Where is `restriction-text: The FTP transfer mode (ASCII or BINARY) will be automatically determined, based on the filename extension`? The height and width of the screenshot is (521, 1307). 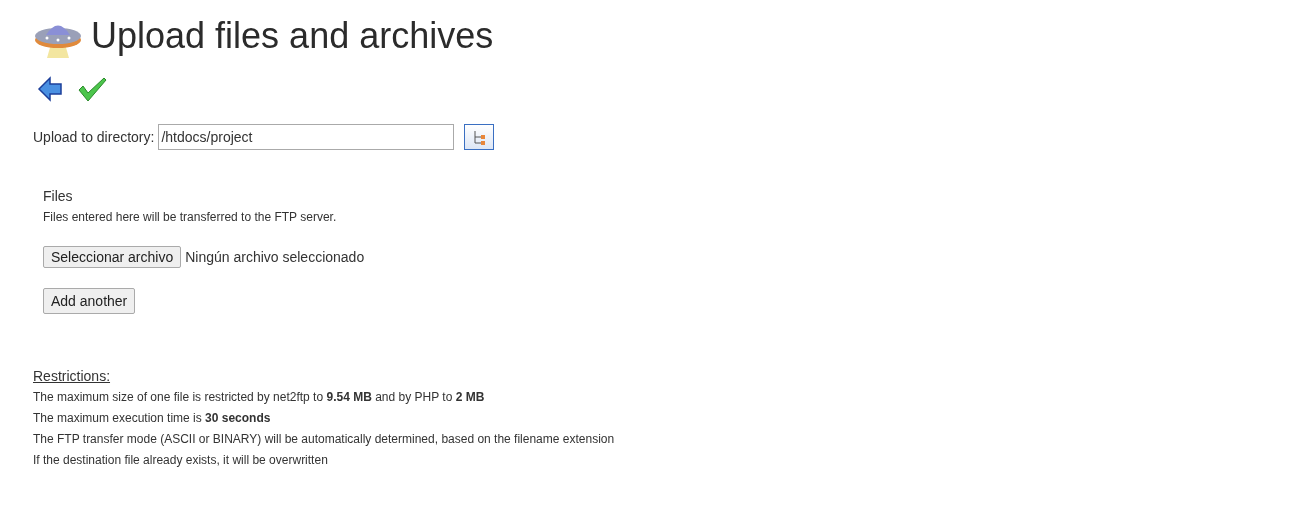
restriction-text: The FTP transfer mode (ASCII or BINARY) will be automatically determined, based on the filename extension is located at coordinates (324, 439).